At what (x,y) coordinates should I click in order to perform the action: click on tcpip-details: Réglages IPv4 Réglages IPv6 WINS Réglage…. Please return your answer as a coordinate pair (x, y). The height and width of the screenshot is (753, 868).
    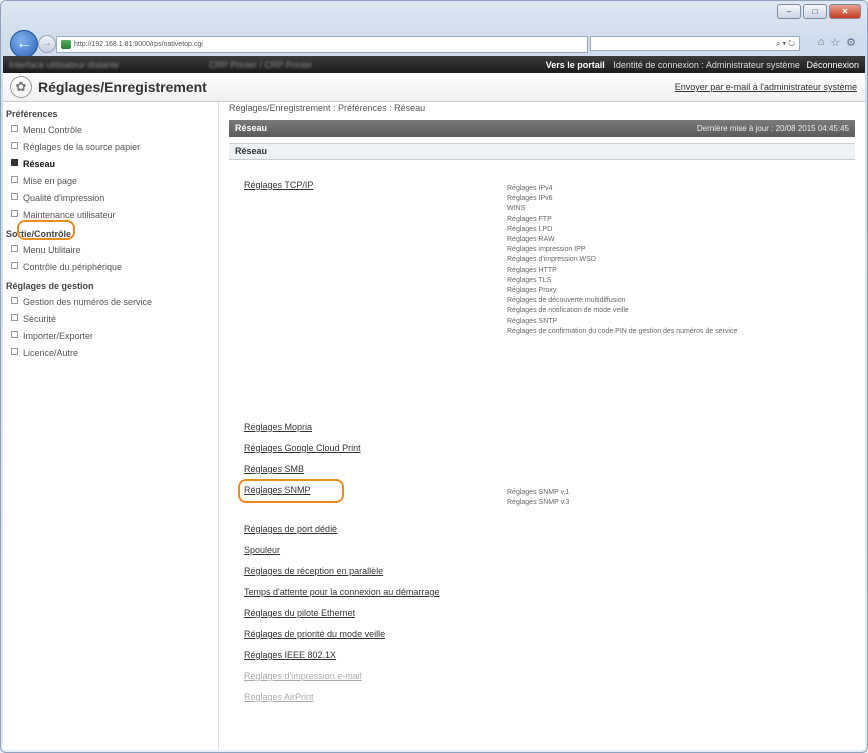
    Looking at the image, I should click on (622, 260).